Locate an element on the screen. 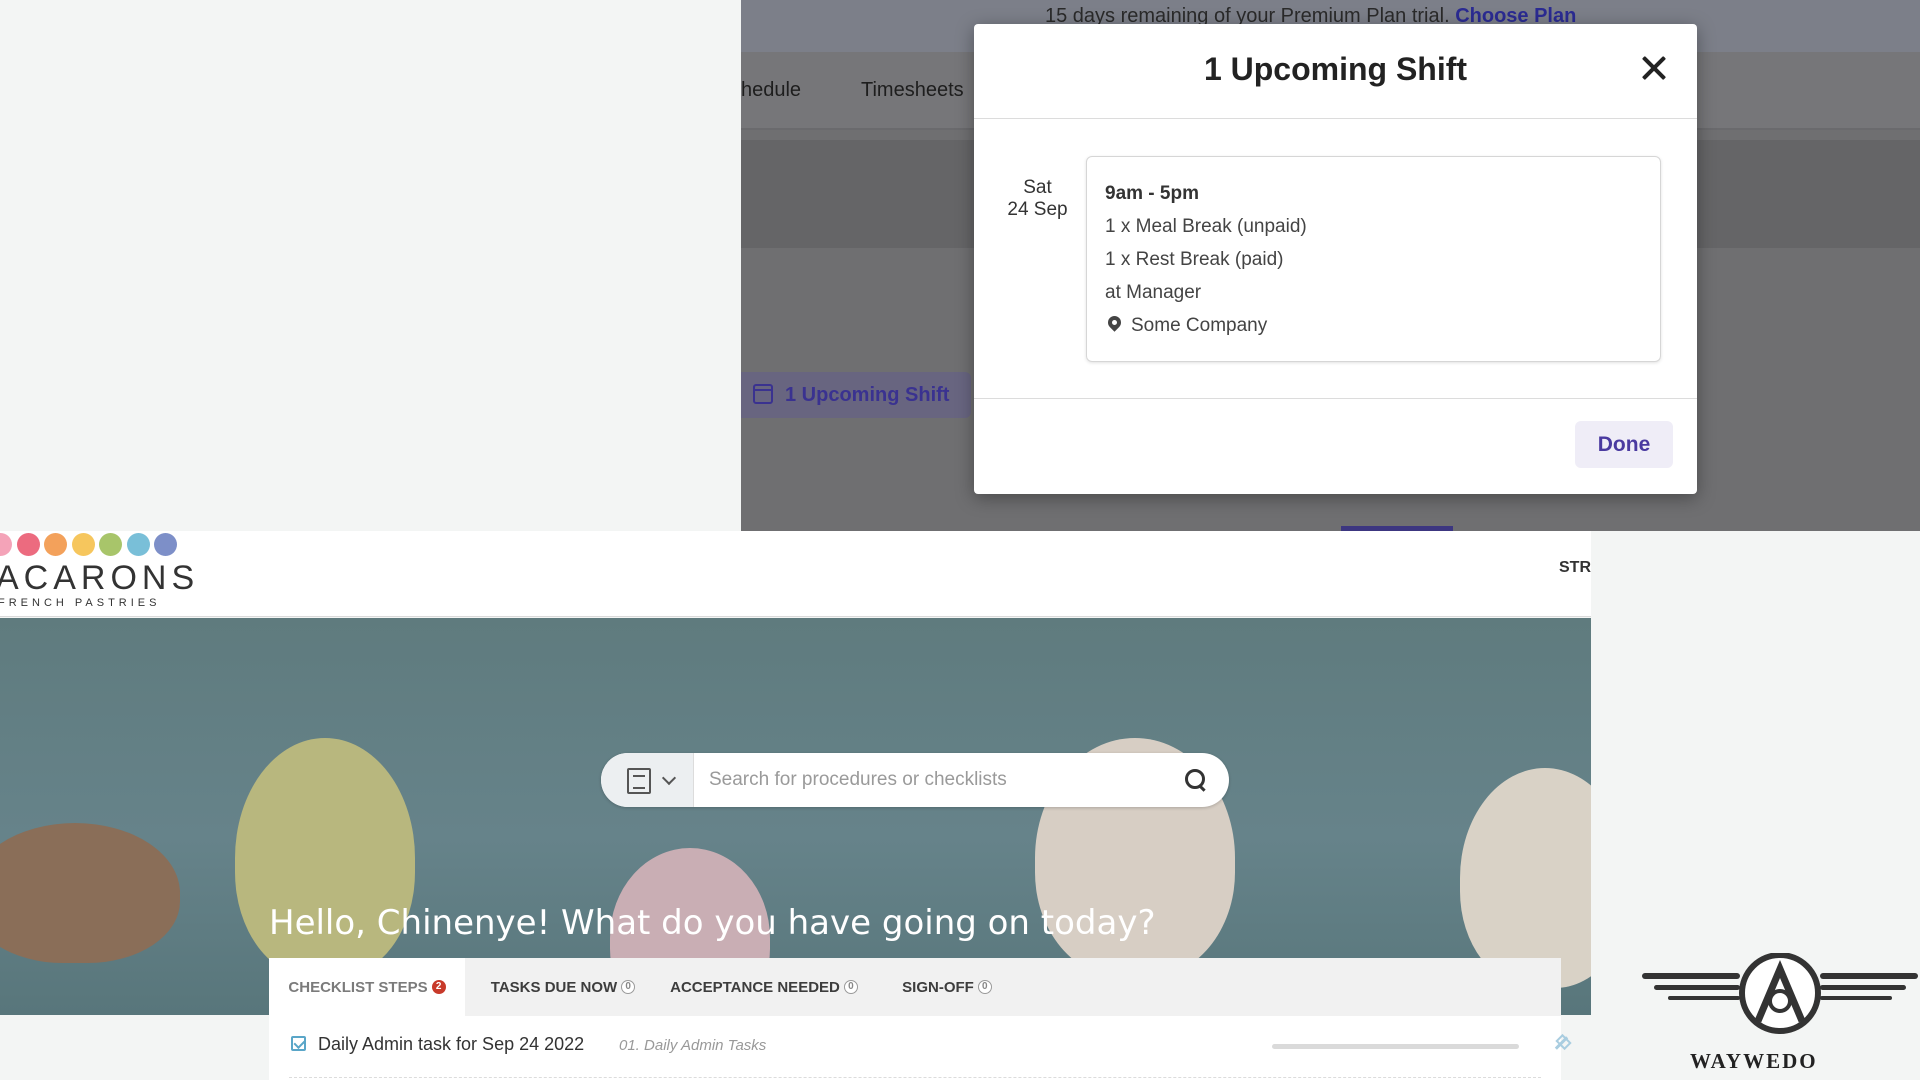 The height and width of the screenshot is (1080, 1920). document-icon is located at coordinates (639, 781).